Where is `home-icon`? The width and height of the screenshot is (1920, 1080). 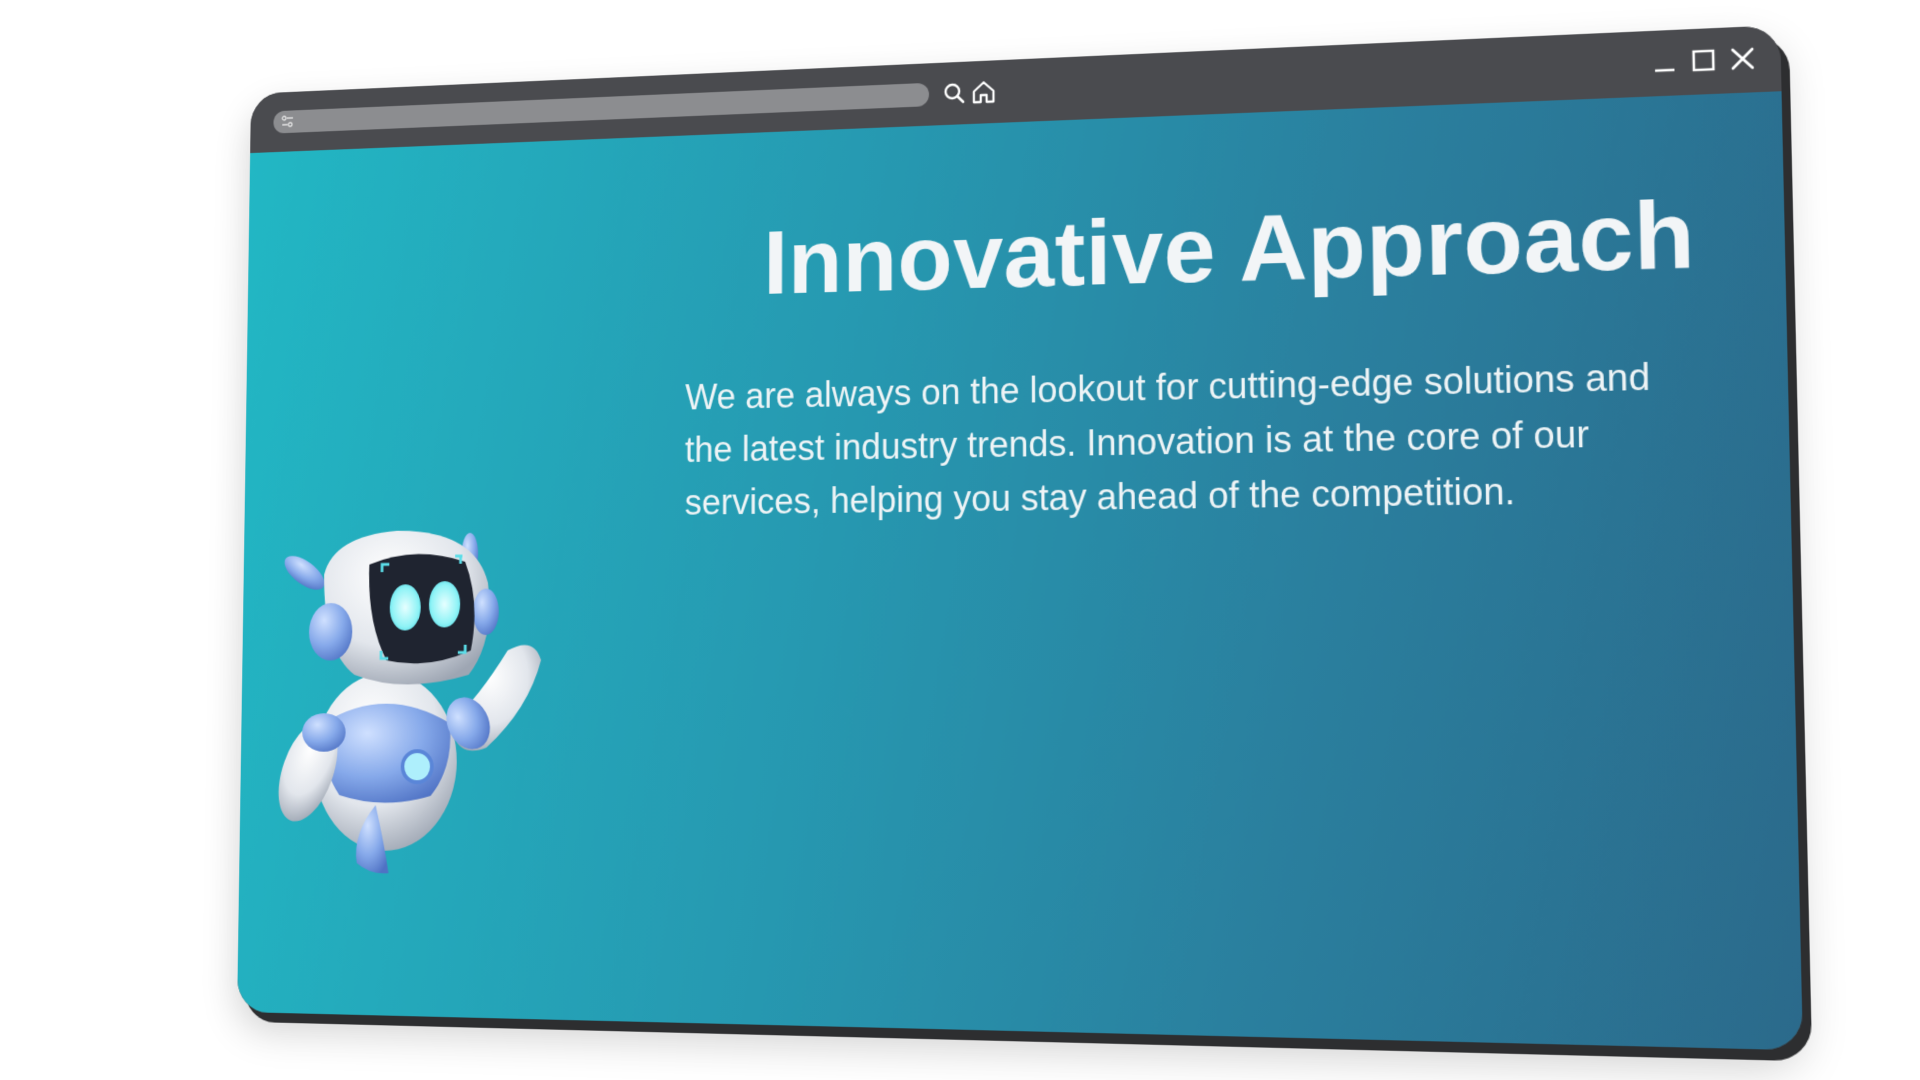 home-icon is located at coordinates (983, 92).